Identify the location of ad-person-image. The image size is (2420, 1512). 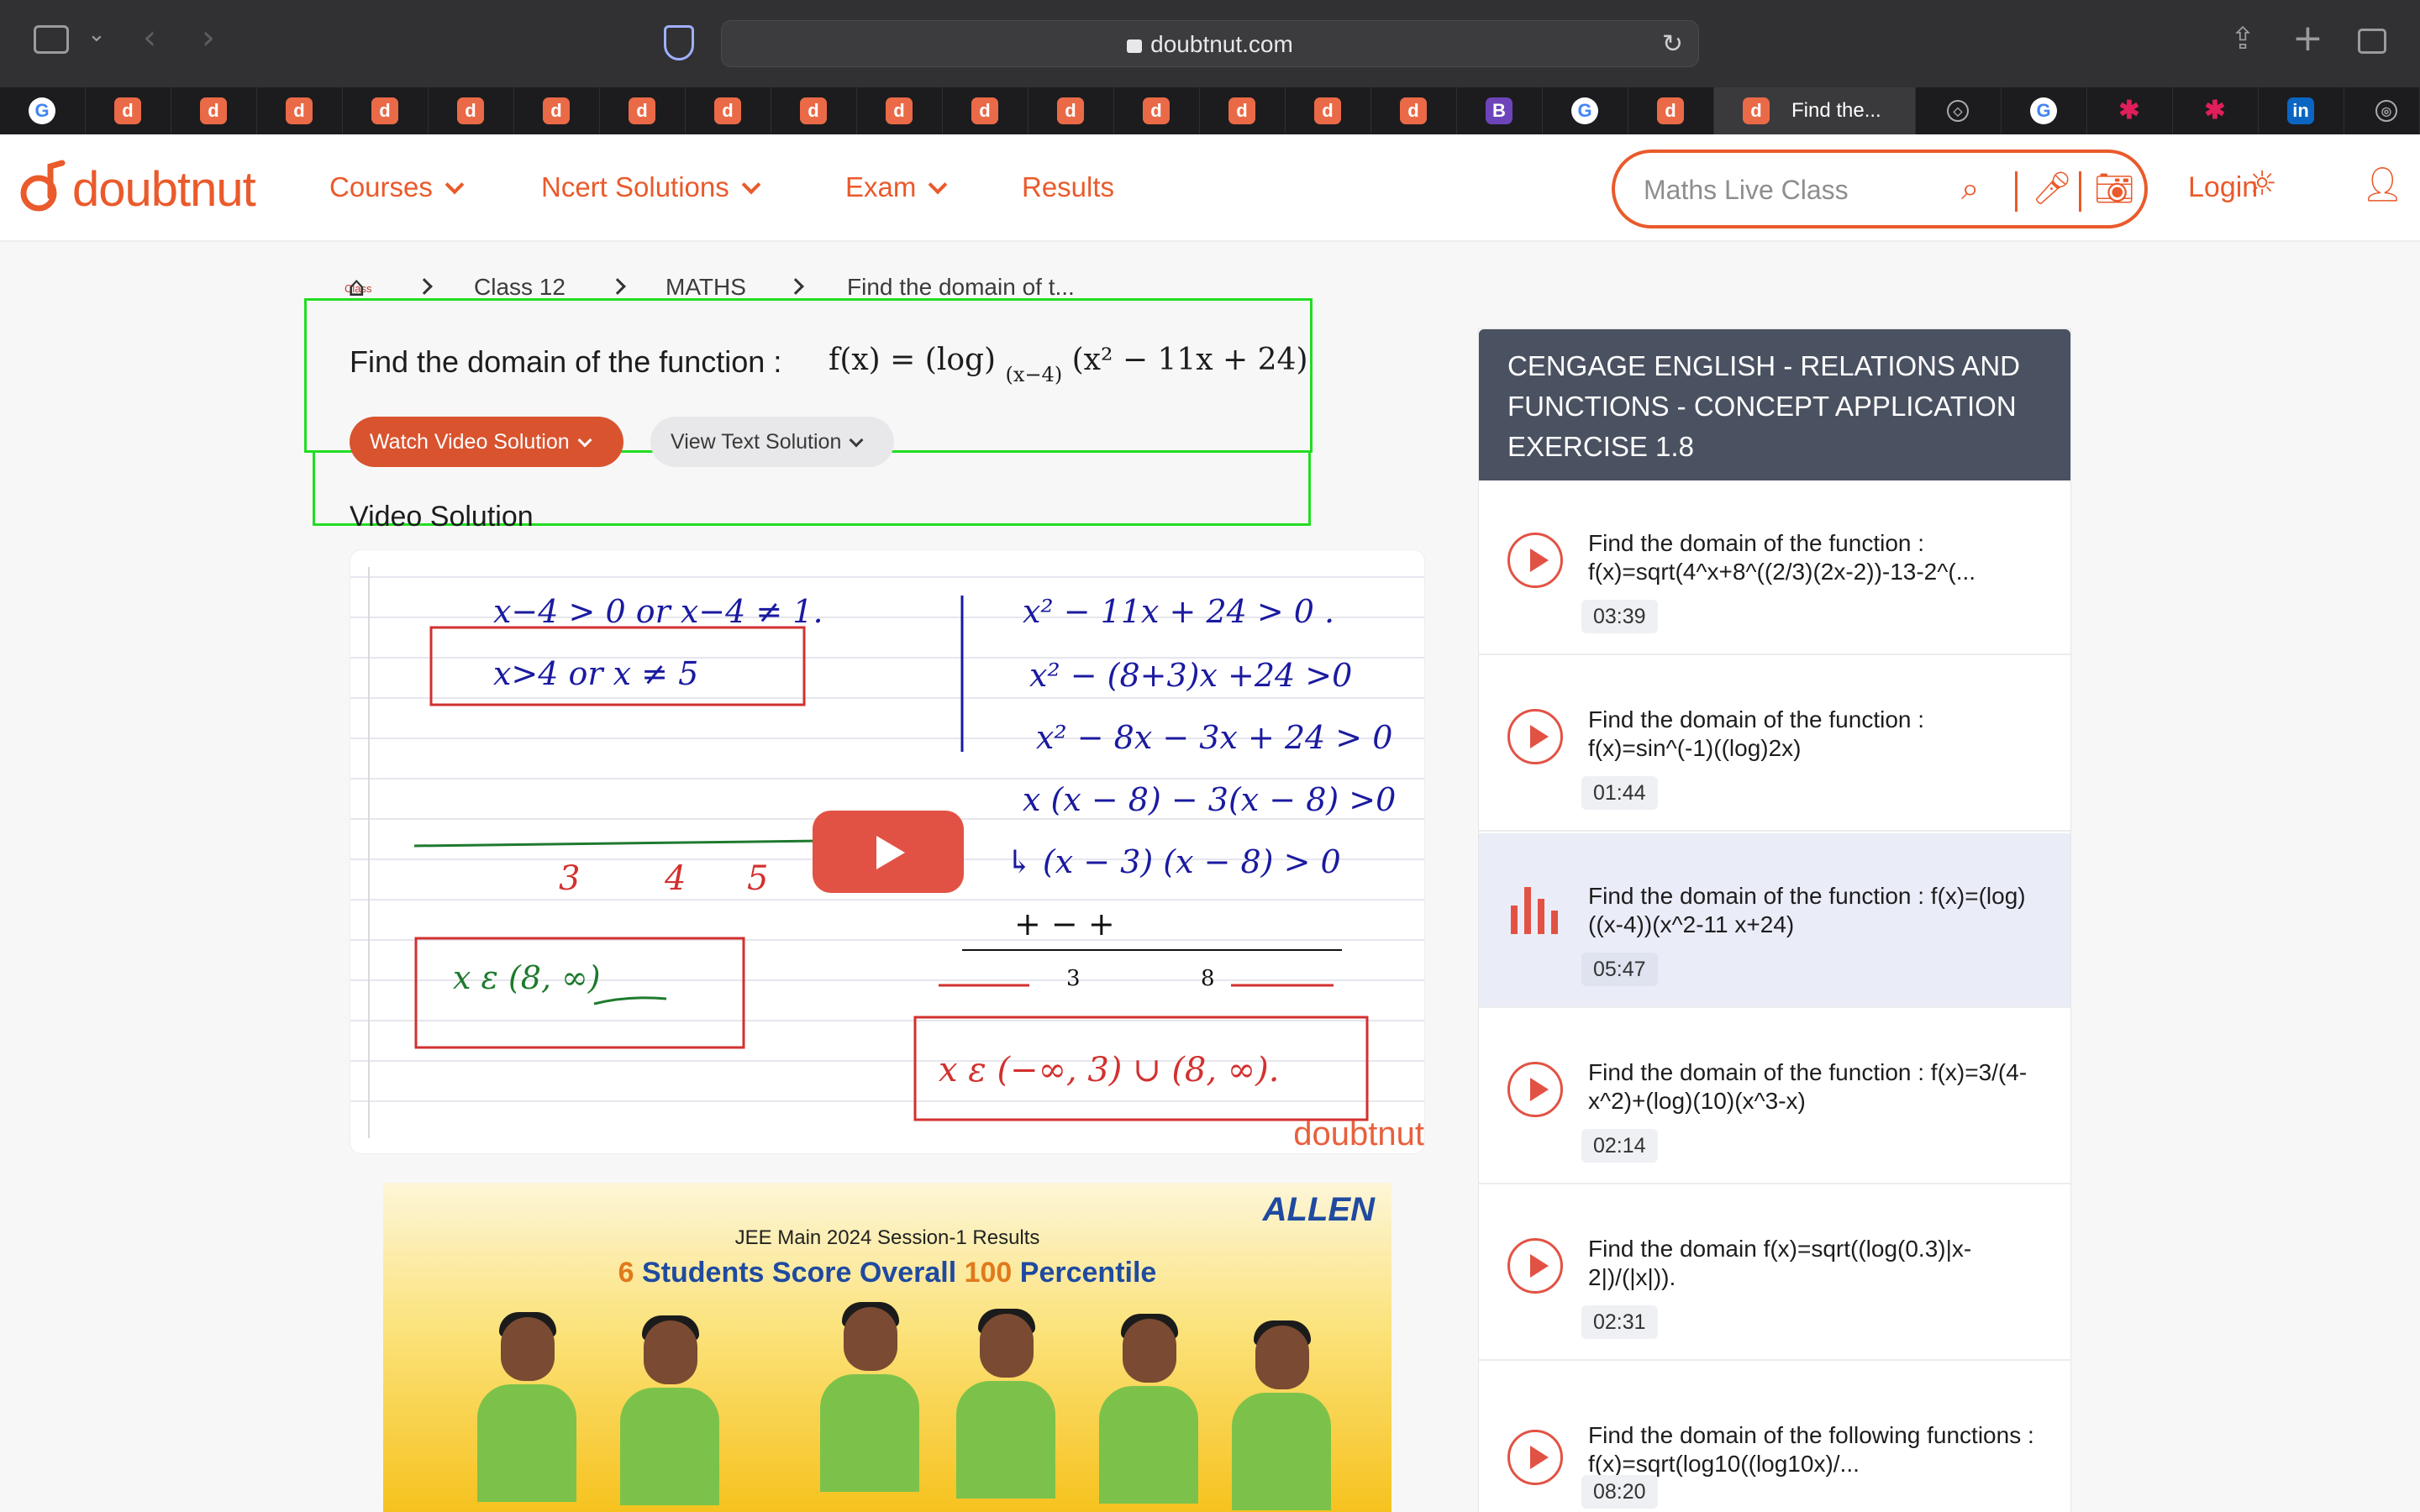
(1282, 1416).